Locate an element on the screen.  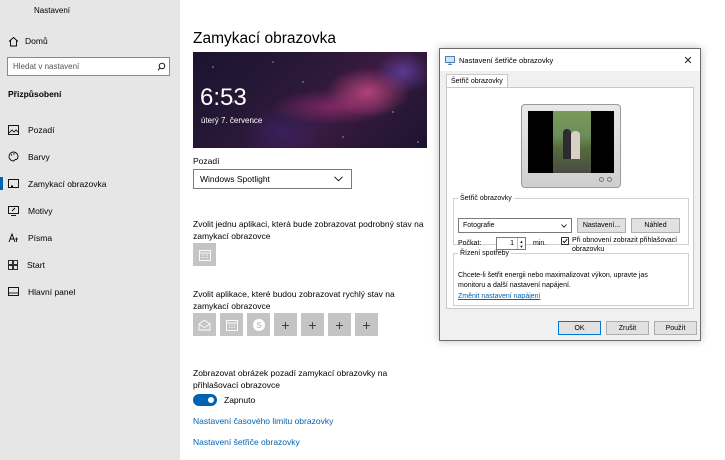
font-icon is located at coordinates (13, 237).